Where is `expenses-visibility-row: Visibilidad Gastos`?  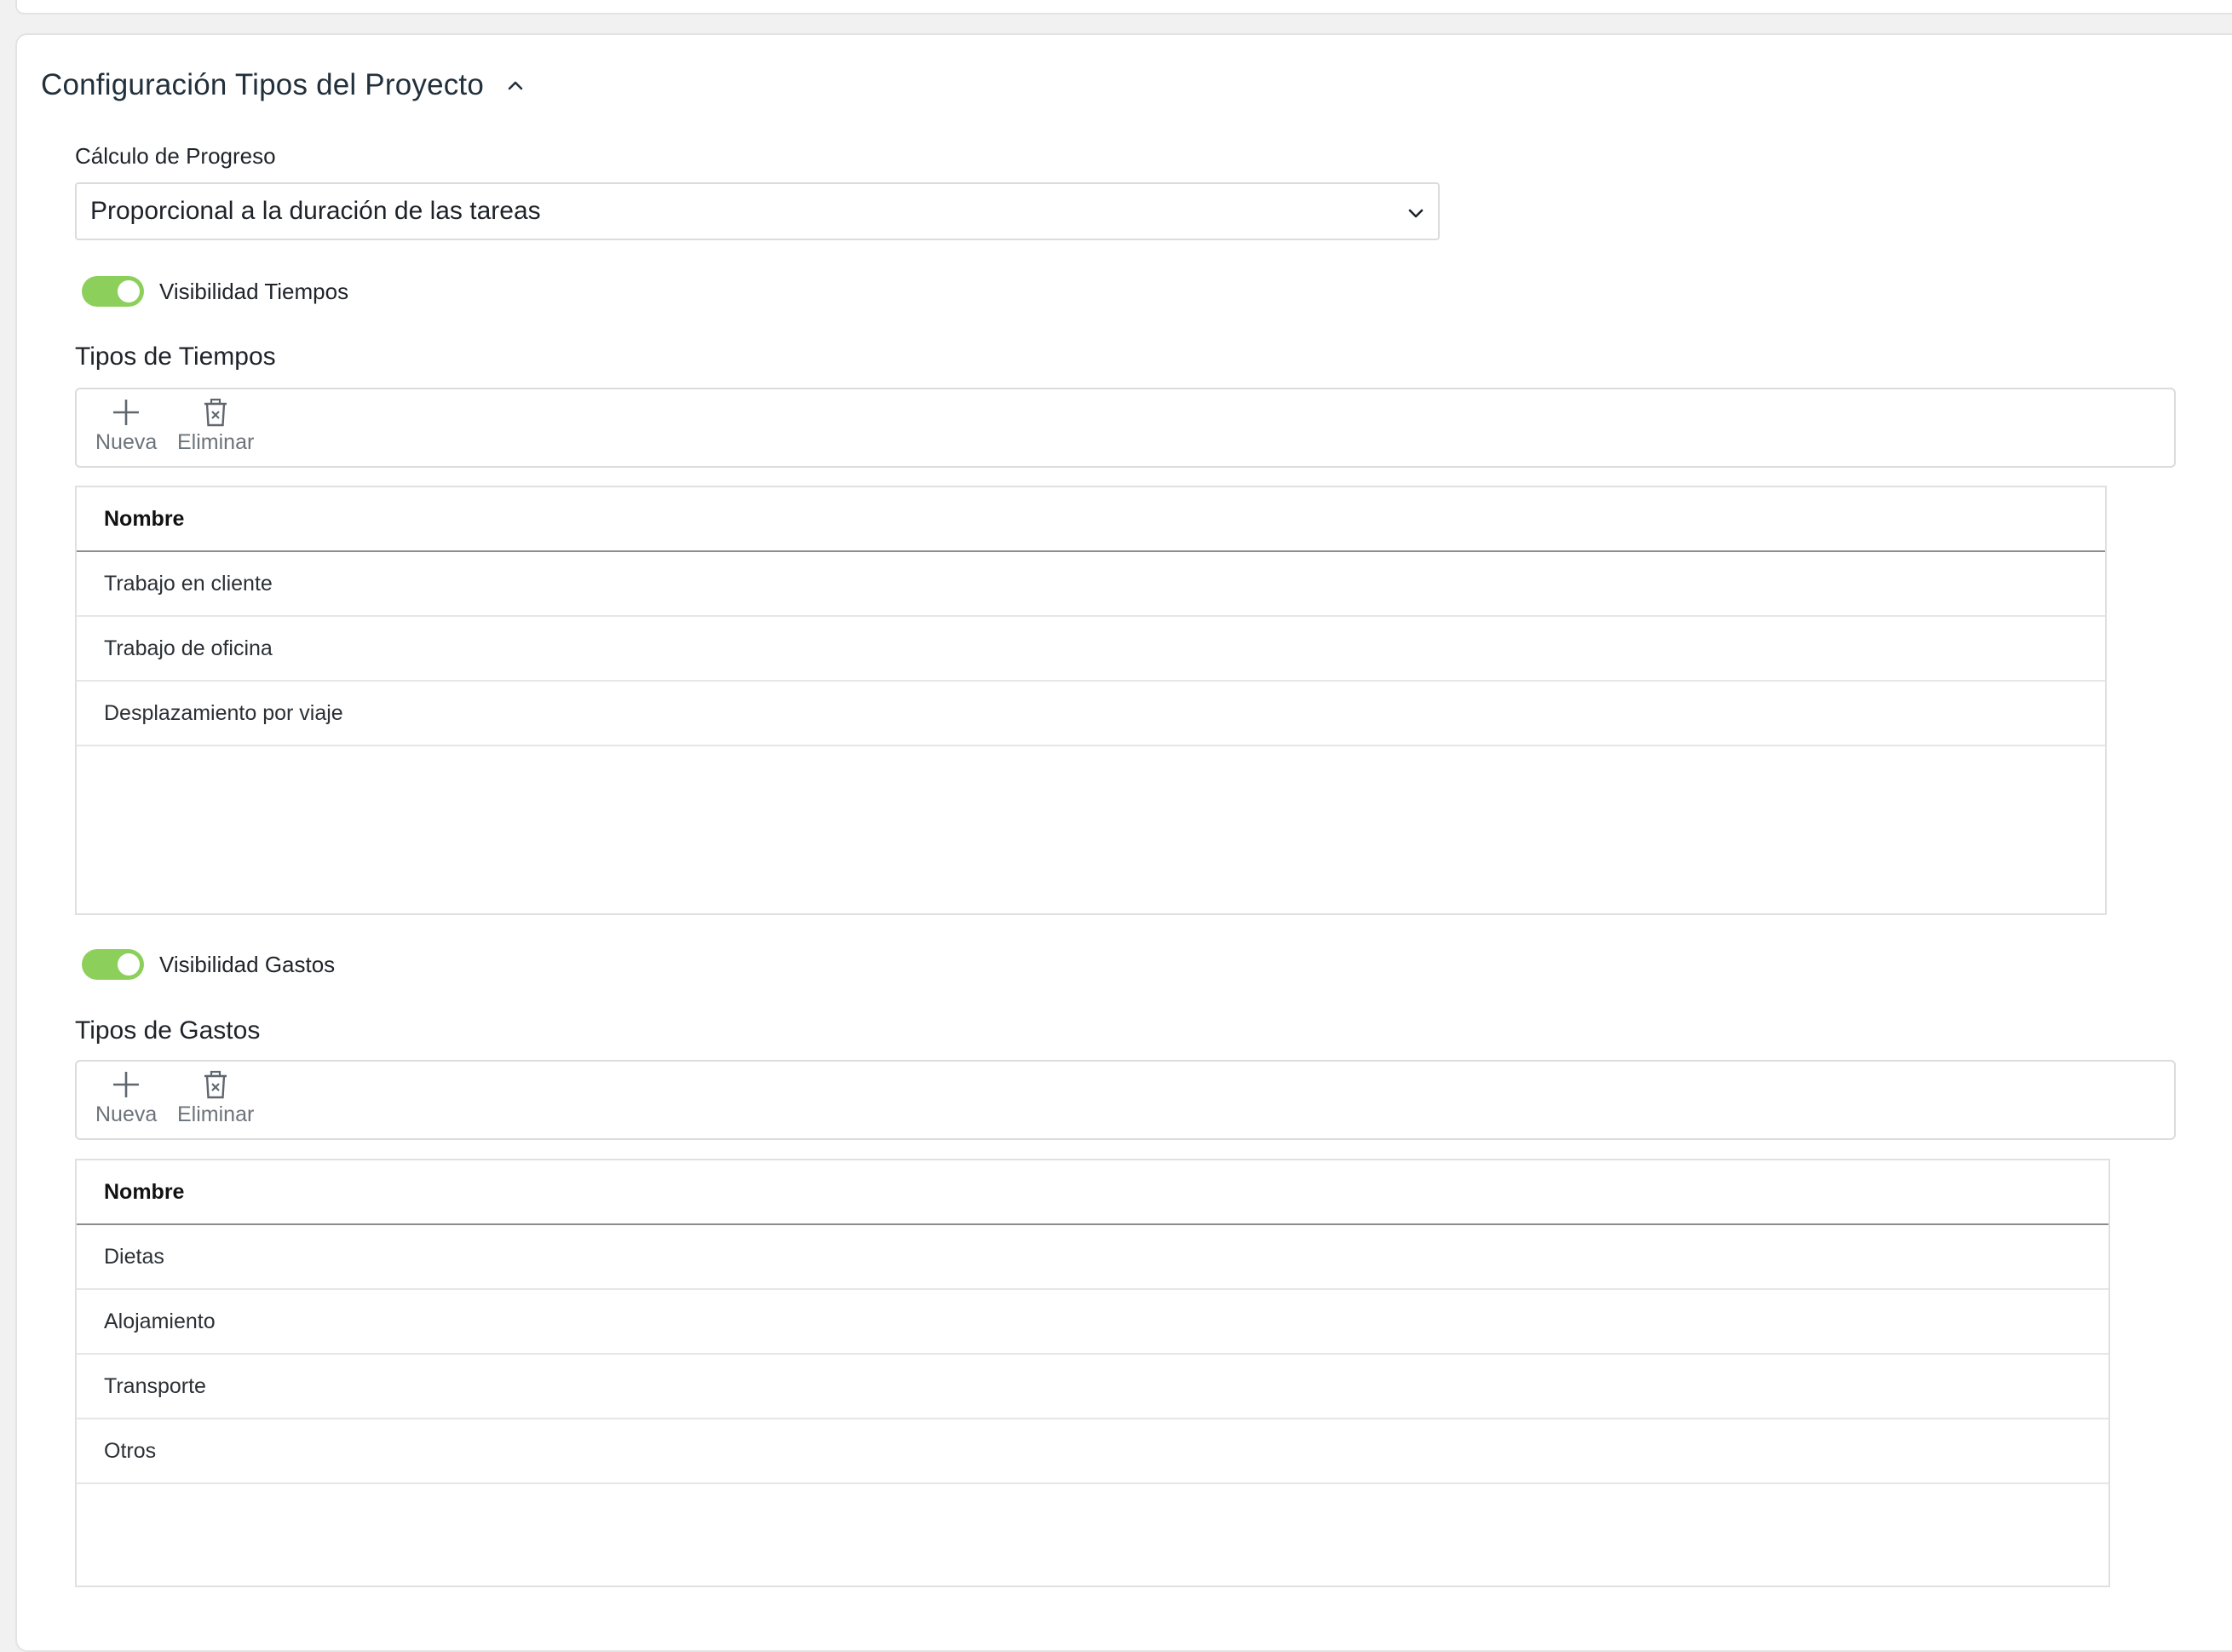
expenses-visibility-row: Visibilidad Gastos is located at coordinates (208, 964).